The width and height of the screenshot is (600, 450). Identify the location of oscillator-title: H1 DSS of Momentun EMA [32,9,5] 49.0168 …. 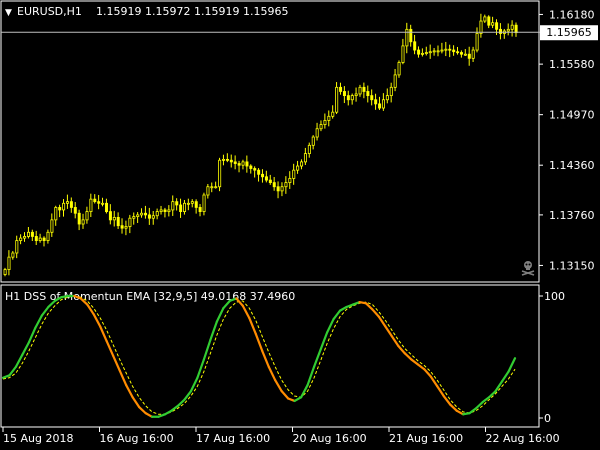
(150, 296).